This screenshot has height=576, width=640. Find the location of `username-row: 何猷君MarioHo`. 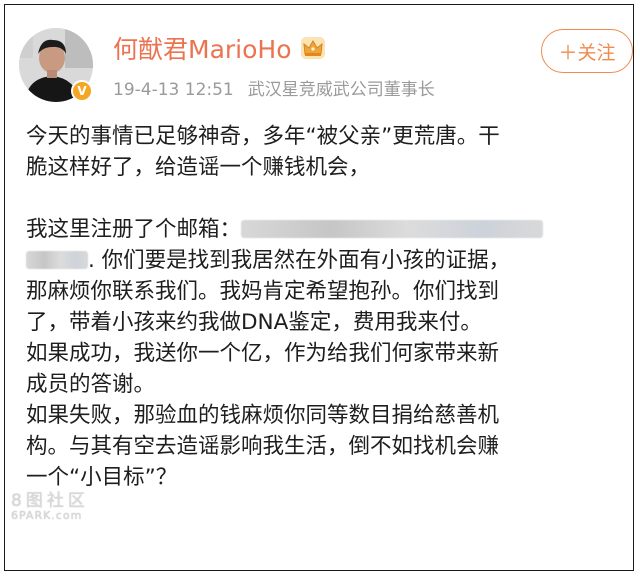

username-row: 何猷君MarioHo is located at coordinates (219, 48).